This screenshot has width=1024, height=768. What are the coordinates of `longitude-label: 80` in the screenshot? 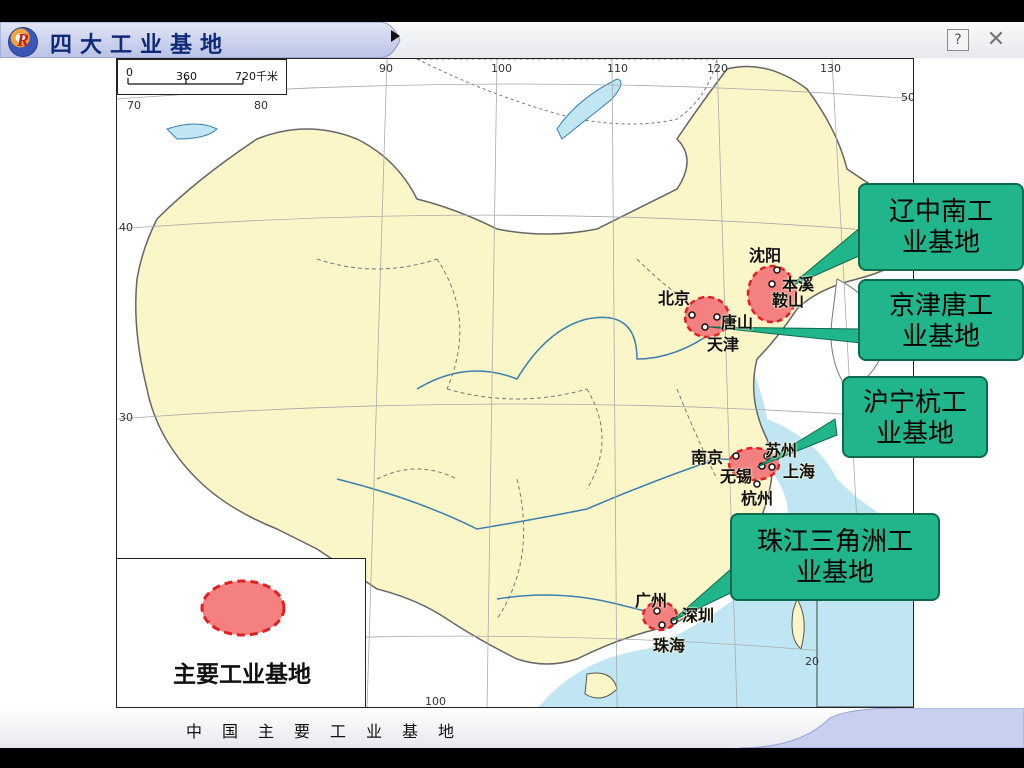 It's located at (261, 105).